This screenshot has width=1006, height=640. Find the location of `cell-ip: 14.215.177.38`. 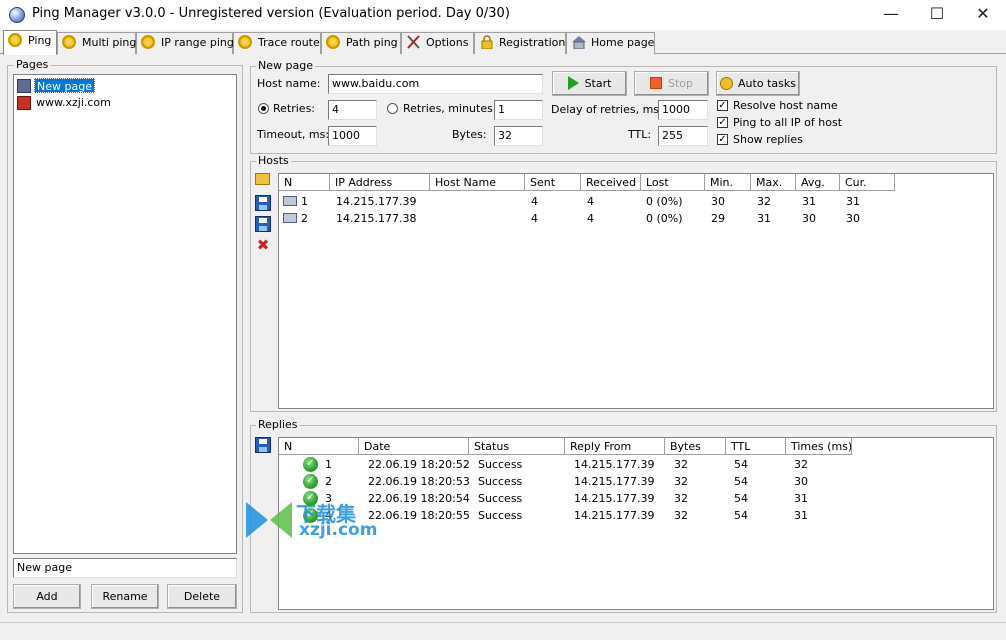

cell-ip: 14.215.177.38 is located at coordinates (376, 218).